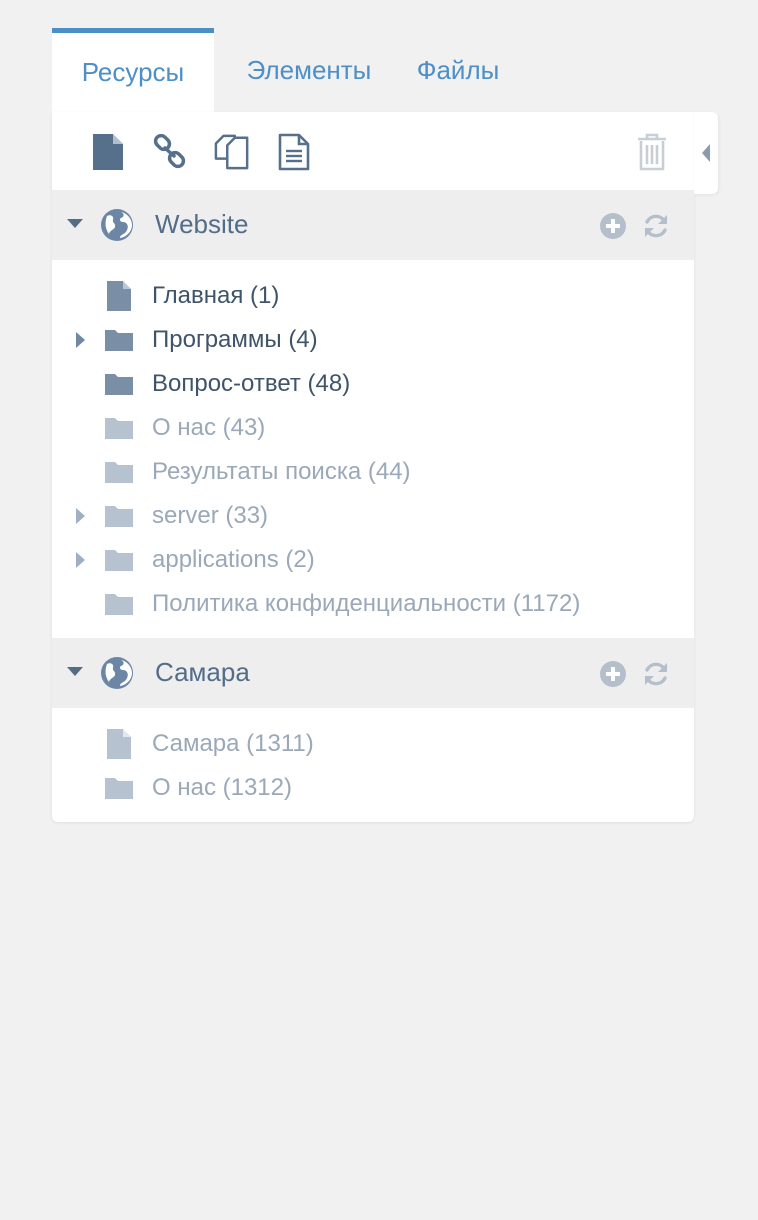 The height and width of the screenshot is (1220, 758). I want to click on tree-item-label: Вопрос-ответ (48), so click(251, 383).